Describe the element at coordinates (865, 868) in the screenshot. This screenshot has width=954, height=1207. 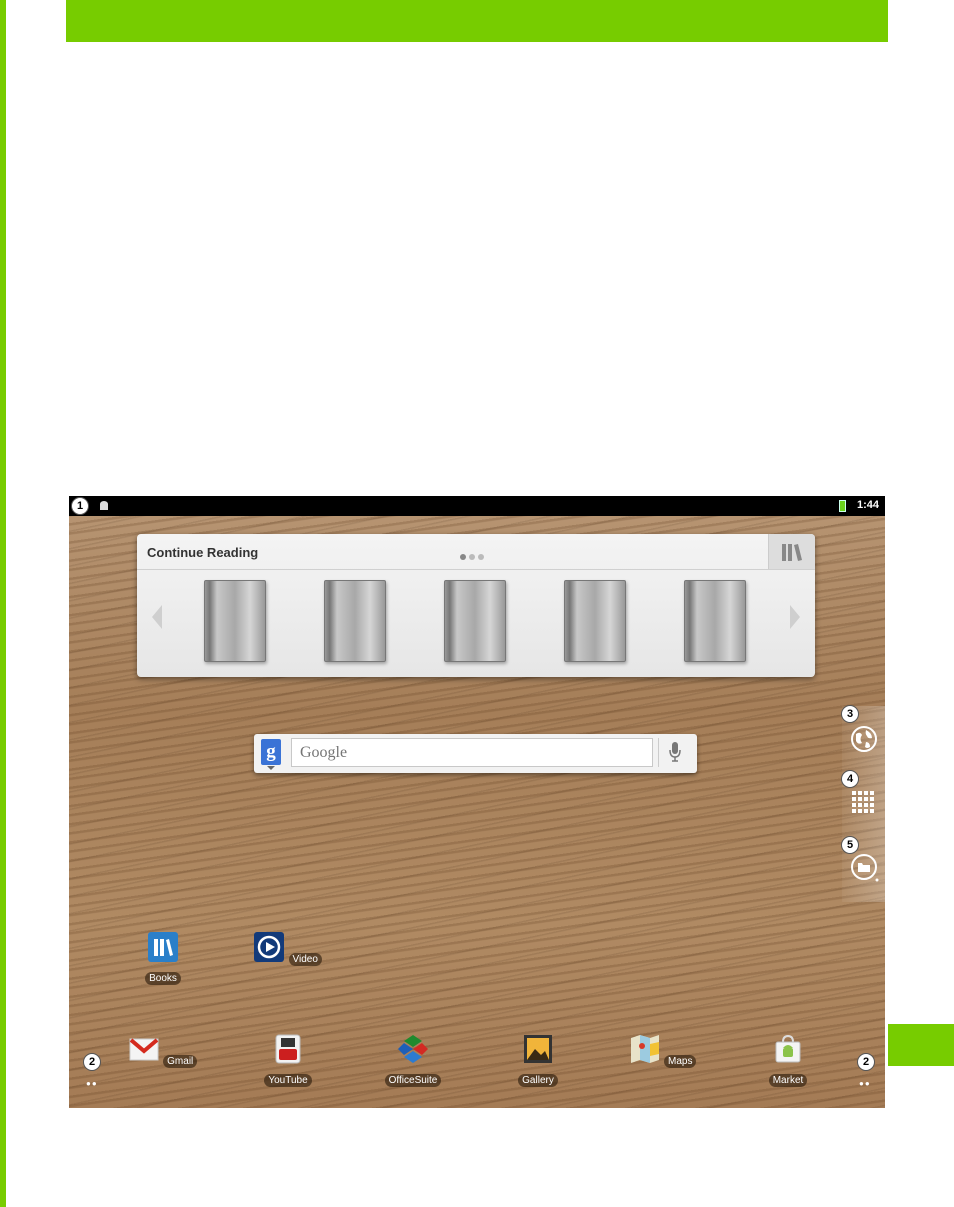
I see `file-manager-icon` at that location.